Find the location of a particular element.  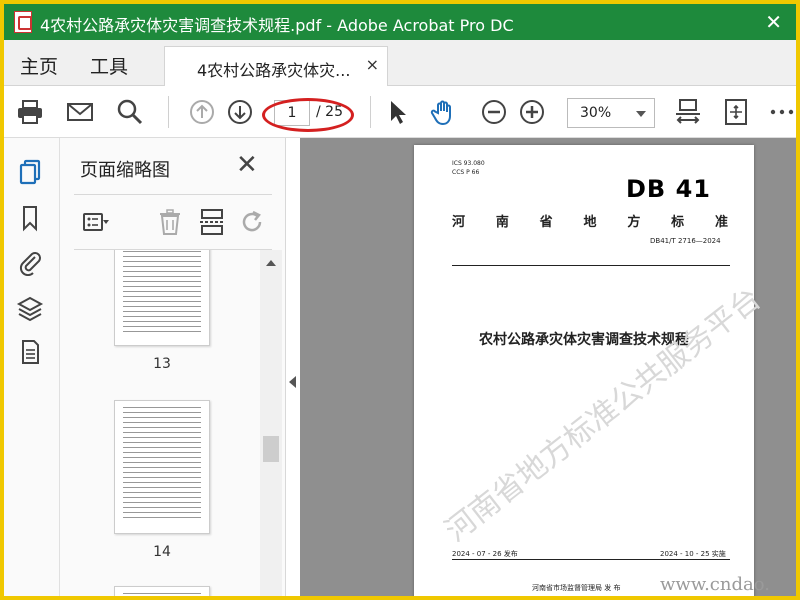

layers-icon is located at coordinates (30, 308).